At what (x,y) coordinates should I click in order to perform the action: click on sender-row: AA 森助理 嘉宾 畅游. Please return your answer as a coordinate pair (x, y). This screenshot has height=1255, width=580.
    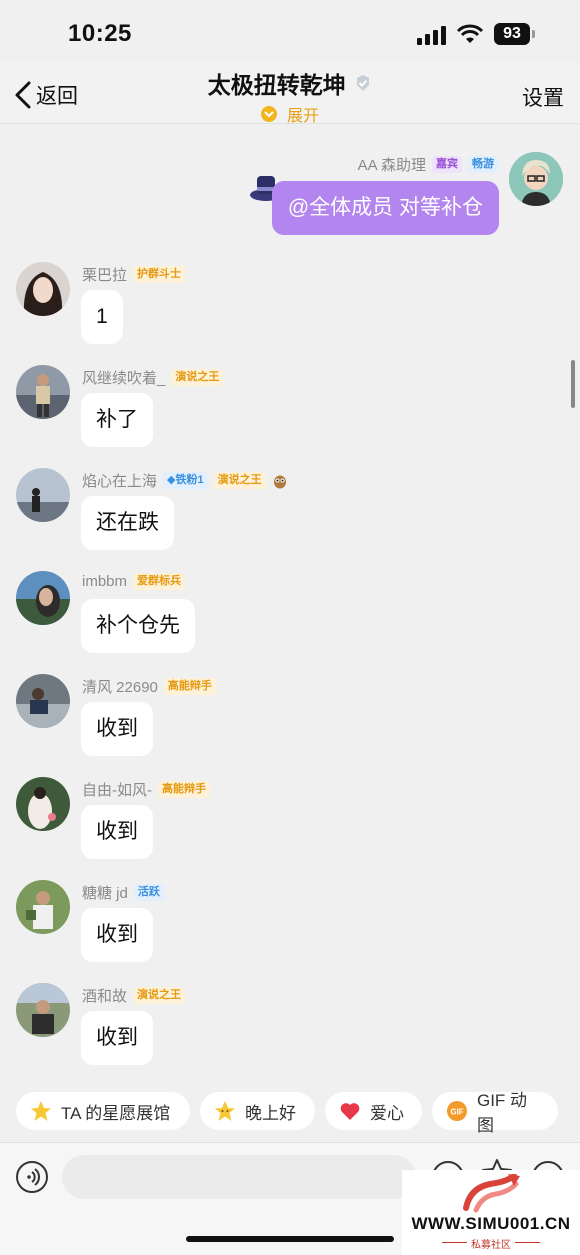
    Looking at the image, I should click on (428, 164).